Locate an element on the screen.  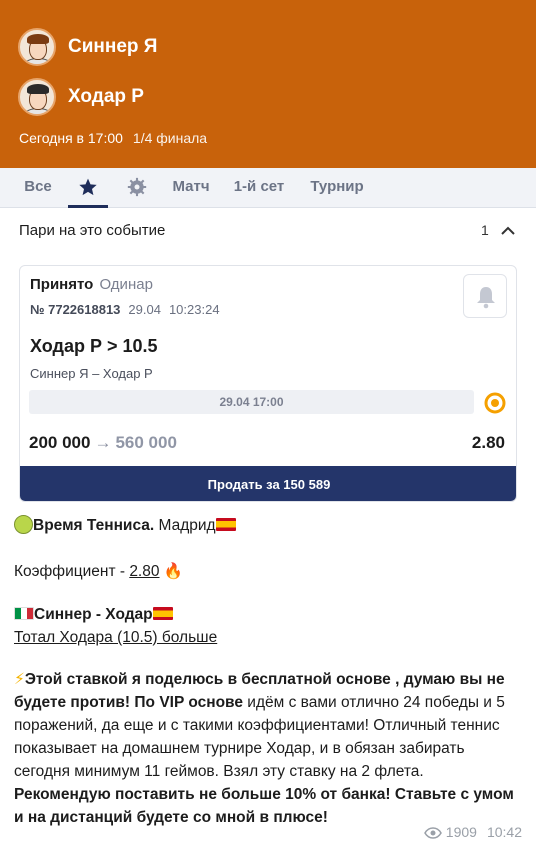
bet-selection: Ходар Р > 10.5 is located at coordinates (94, 346).